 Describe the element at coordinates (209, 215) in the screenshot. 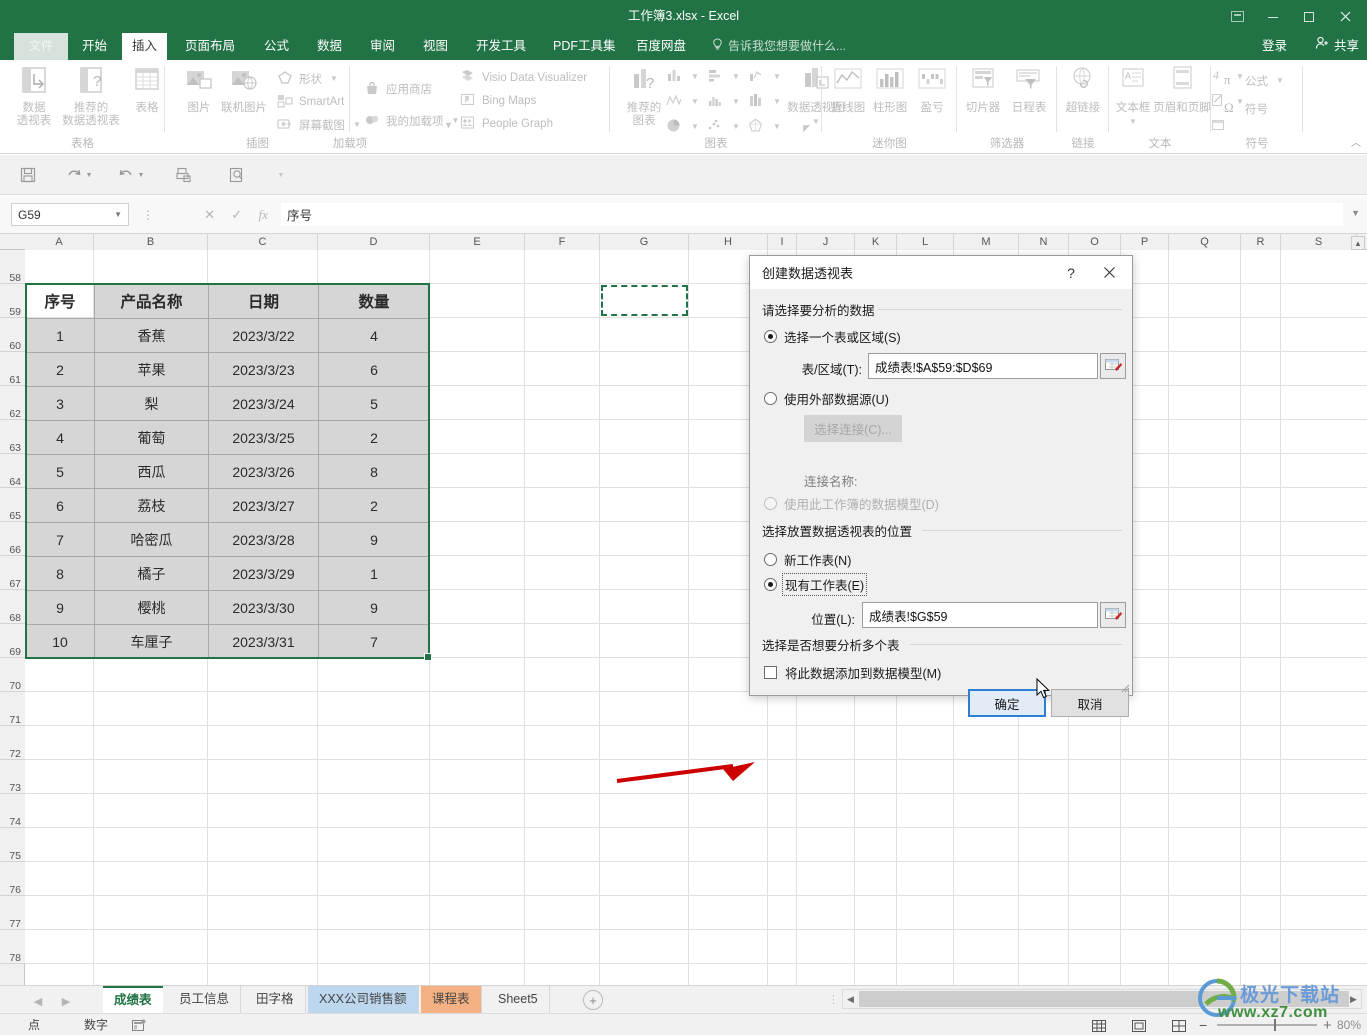

I see `cancel-edit-icon: ✕` at that location.